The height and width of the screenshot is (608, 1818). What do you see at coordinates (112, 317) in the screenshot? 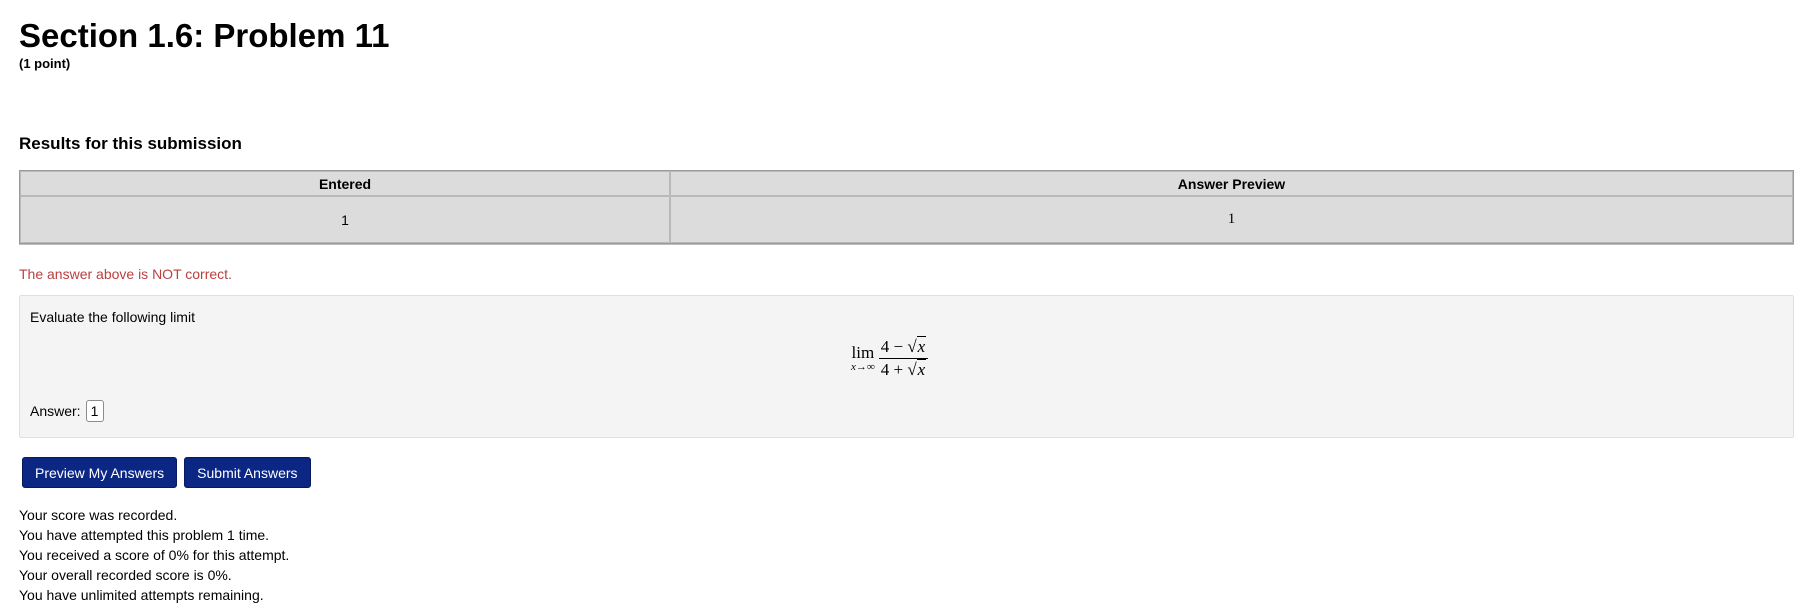
I see `problem-prompt: Evaluate the following limit` at bounding box center [112, 317].